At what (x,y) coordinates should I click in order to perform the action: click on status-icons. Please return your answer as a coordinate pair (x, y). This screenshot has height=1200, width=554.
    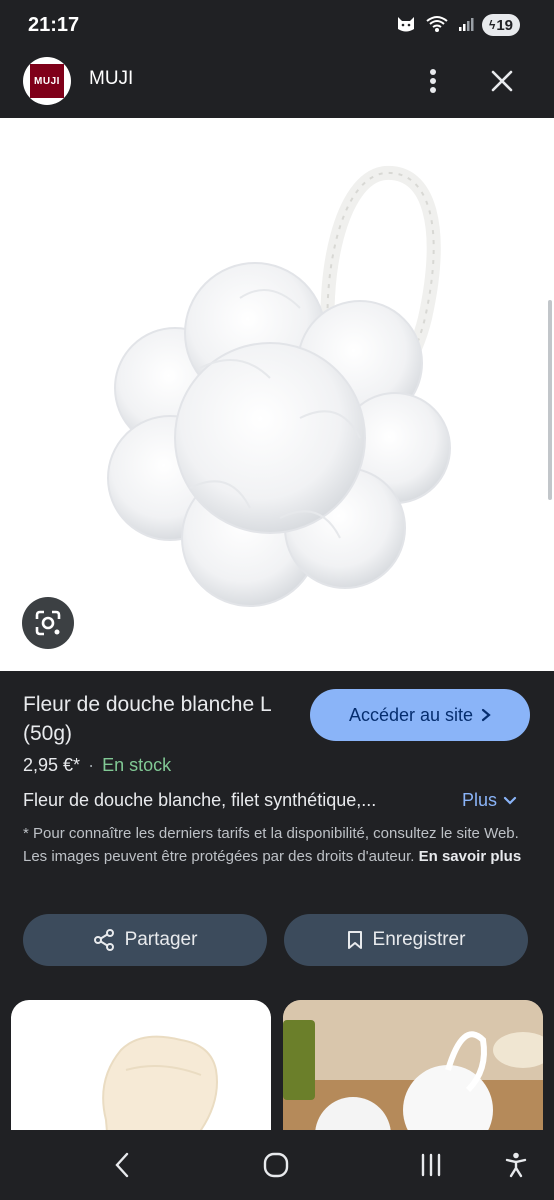
    Looking at the image, I should click on (435, 26).